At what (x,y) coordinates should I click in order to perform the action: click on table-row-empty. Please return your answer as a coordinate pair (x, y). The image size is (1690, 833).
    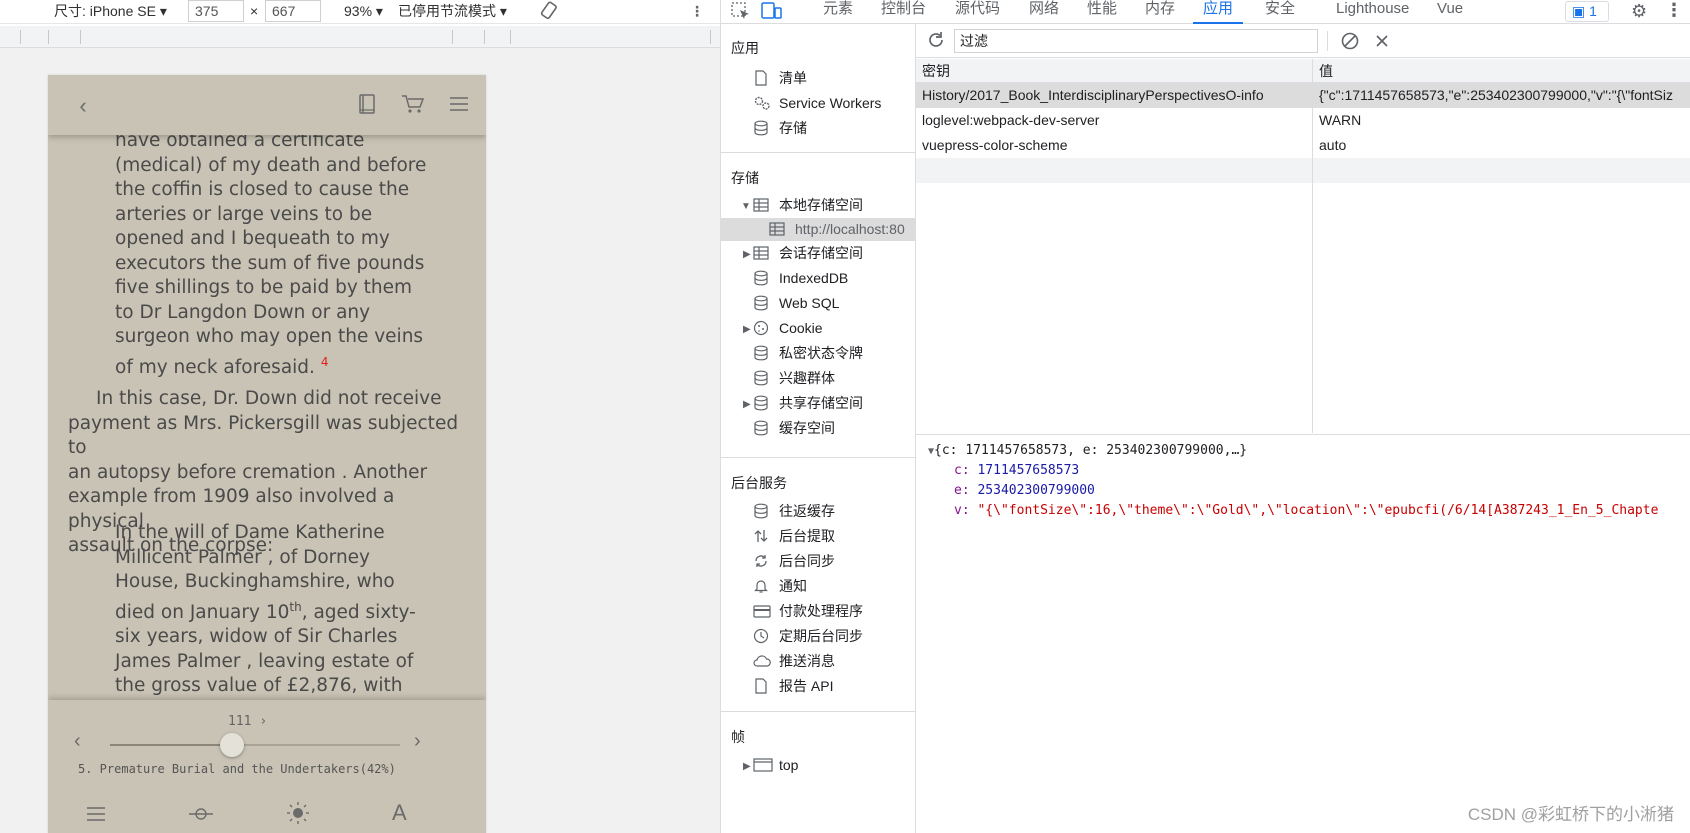
    Looking at the image, I should click on (1303, 170).